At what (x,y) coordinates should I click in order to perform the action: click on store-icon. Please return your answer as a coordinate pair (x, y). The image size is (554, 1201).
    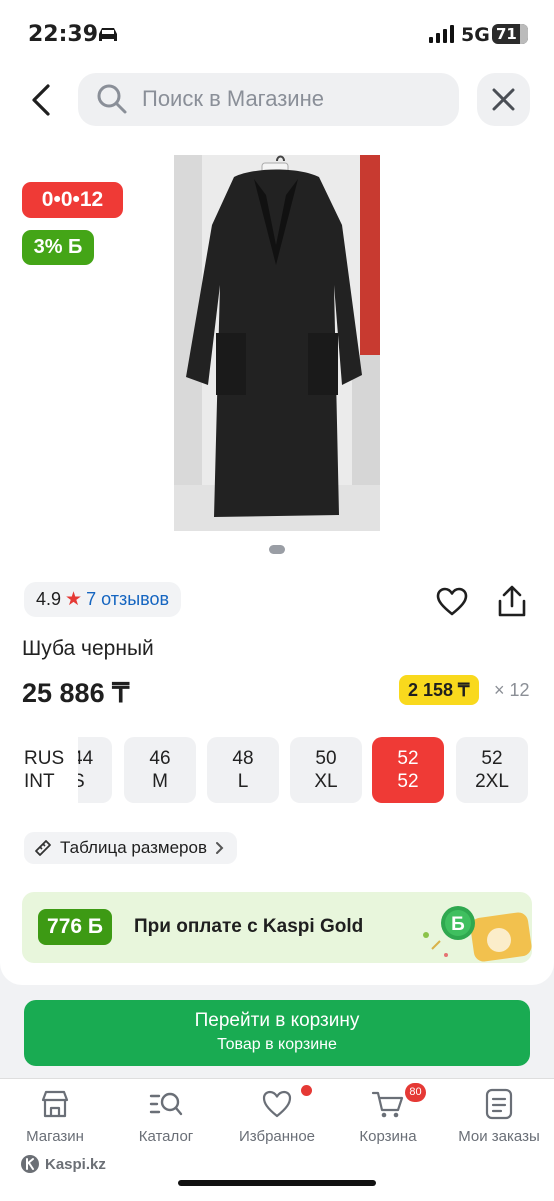
    Looking at the image, I should click on (55, 1104).